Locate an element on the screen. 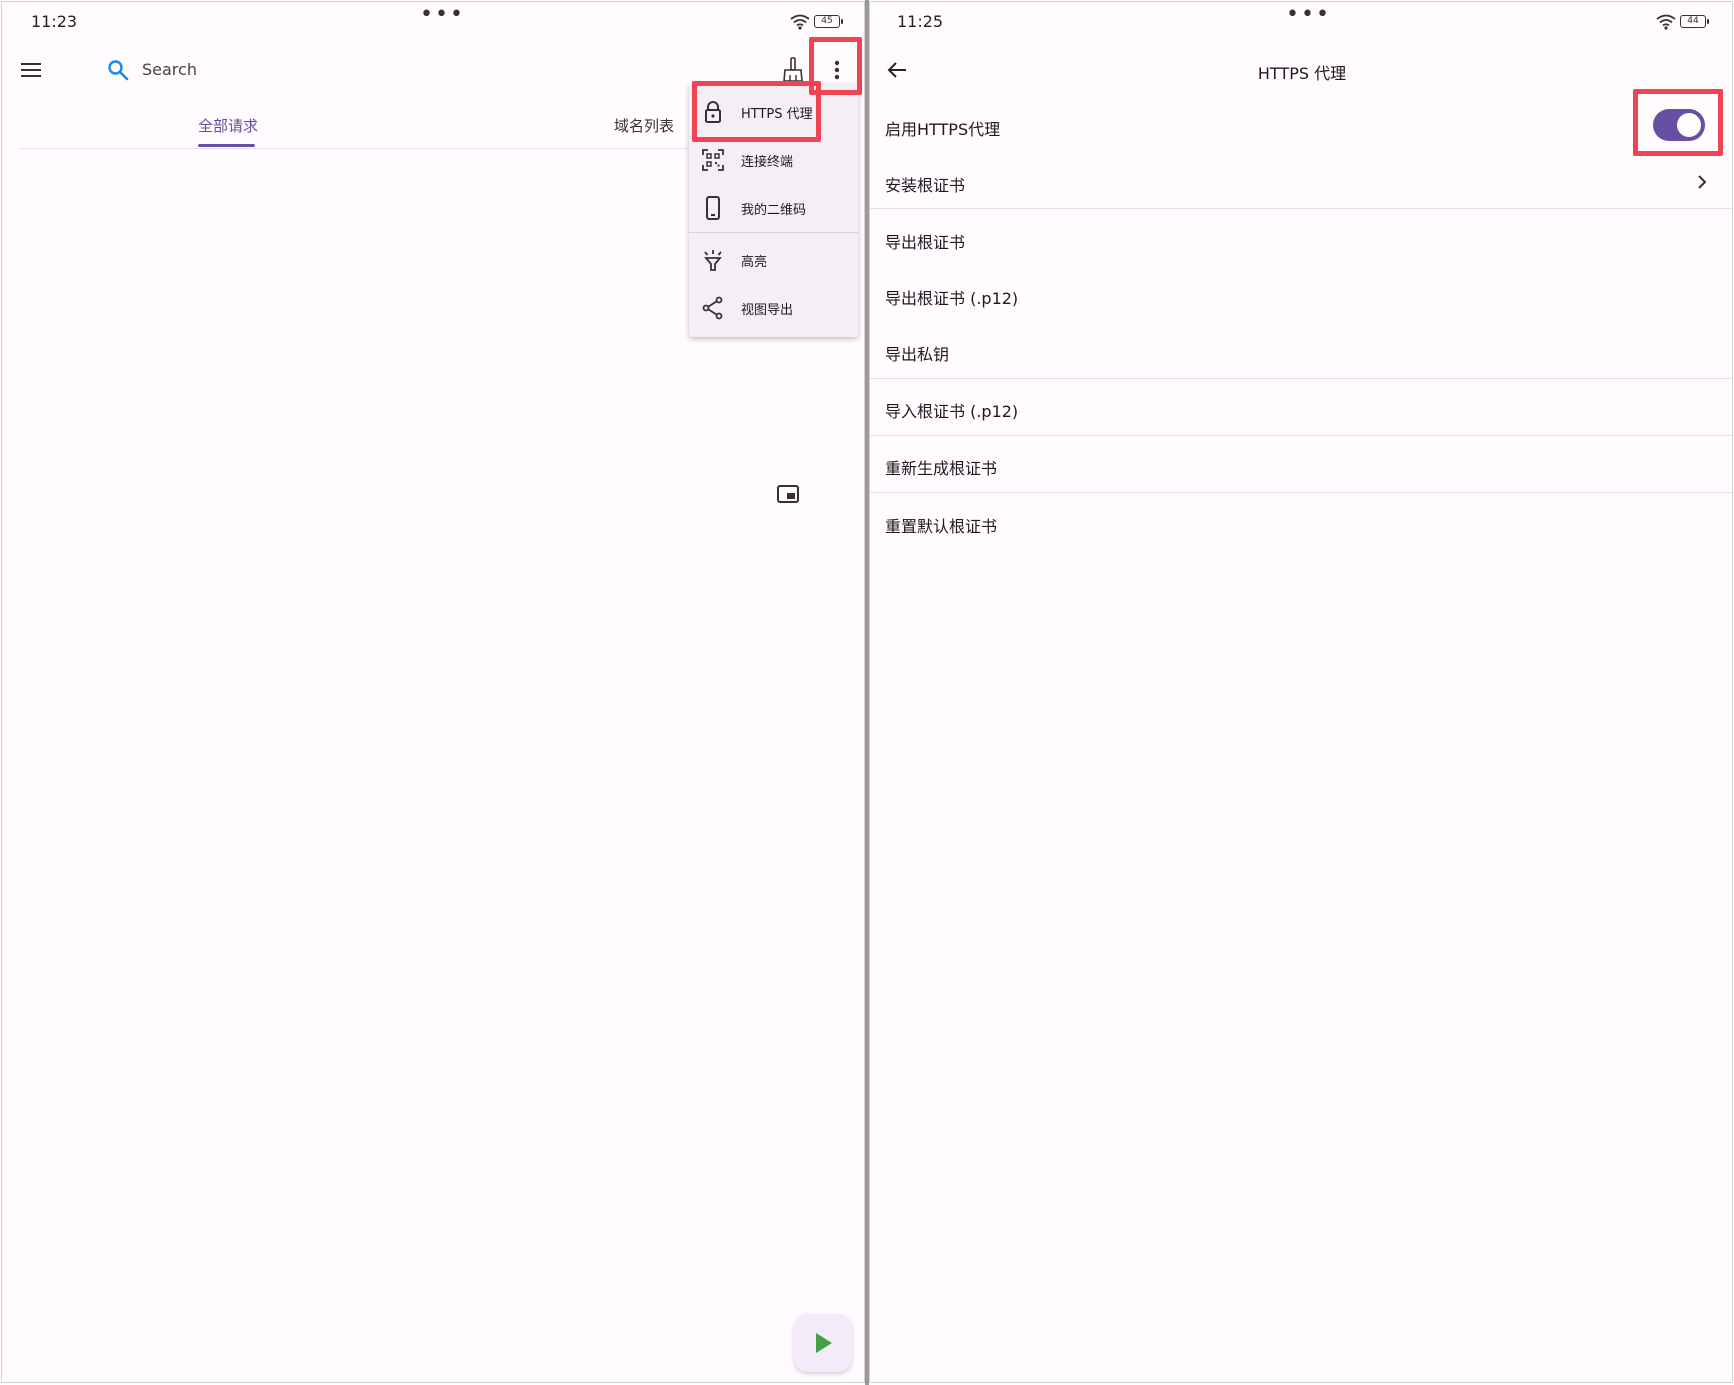  highlight-icon is located at coordinates (713, 260).